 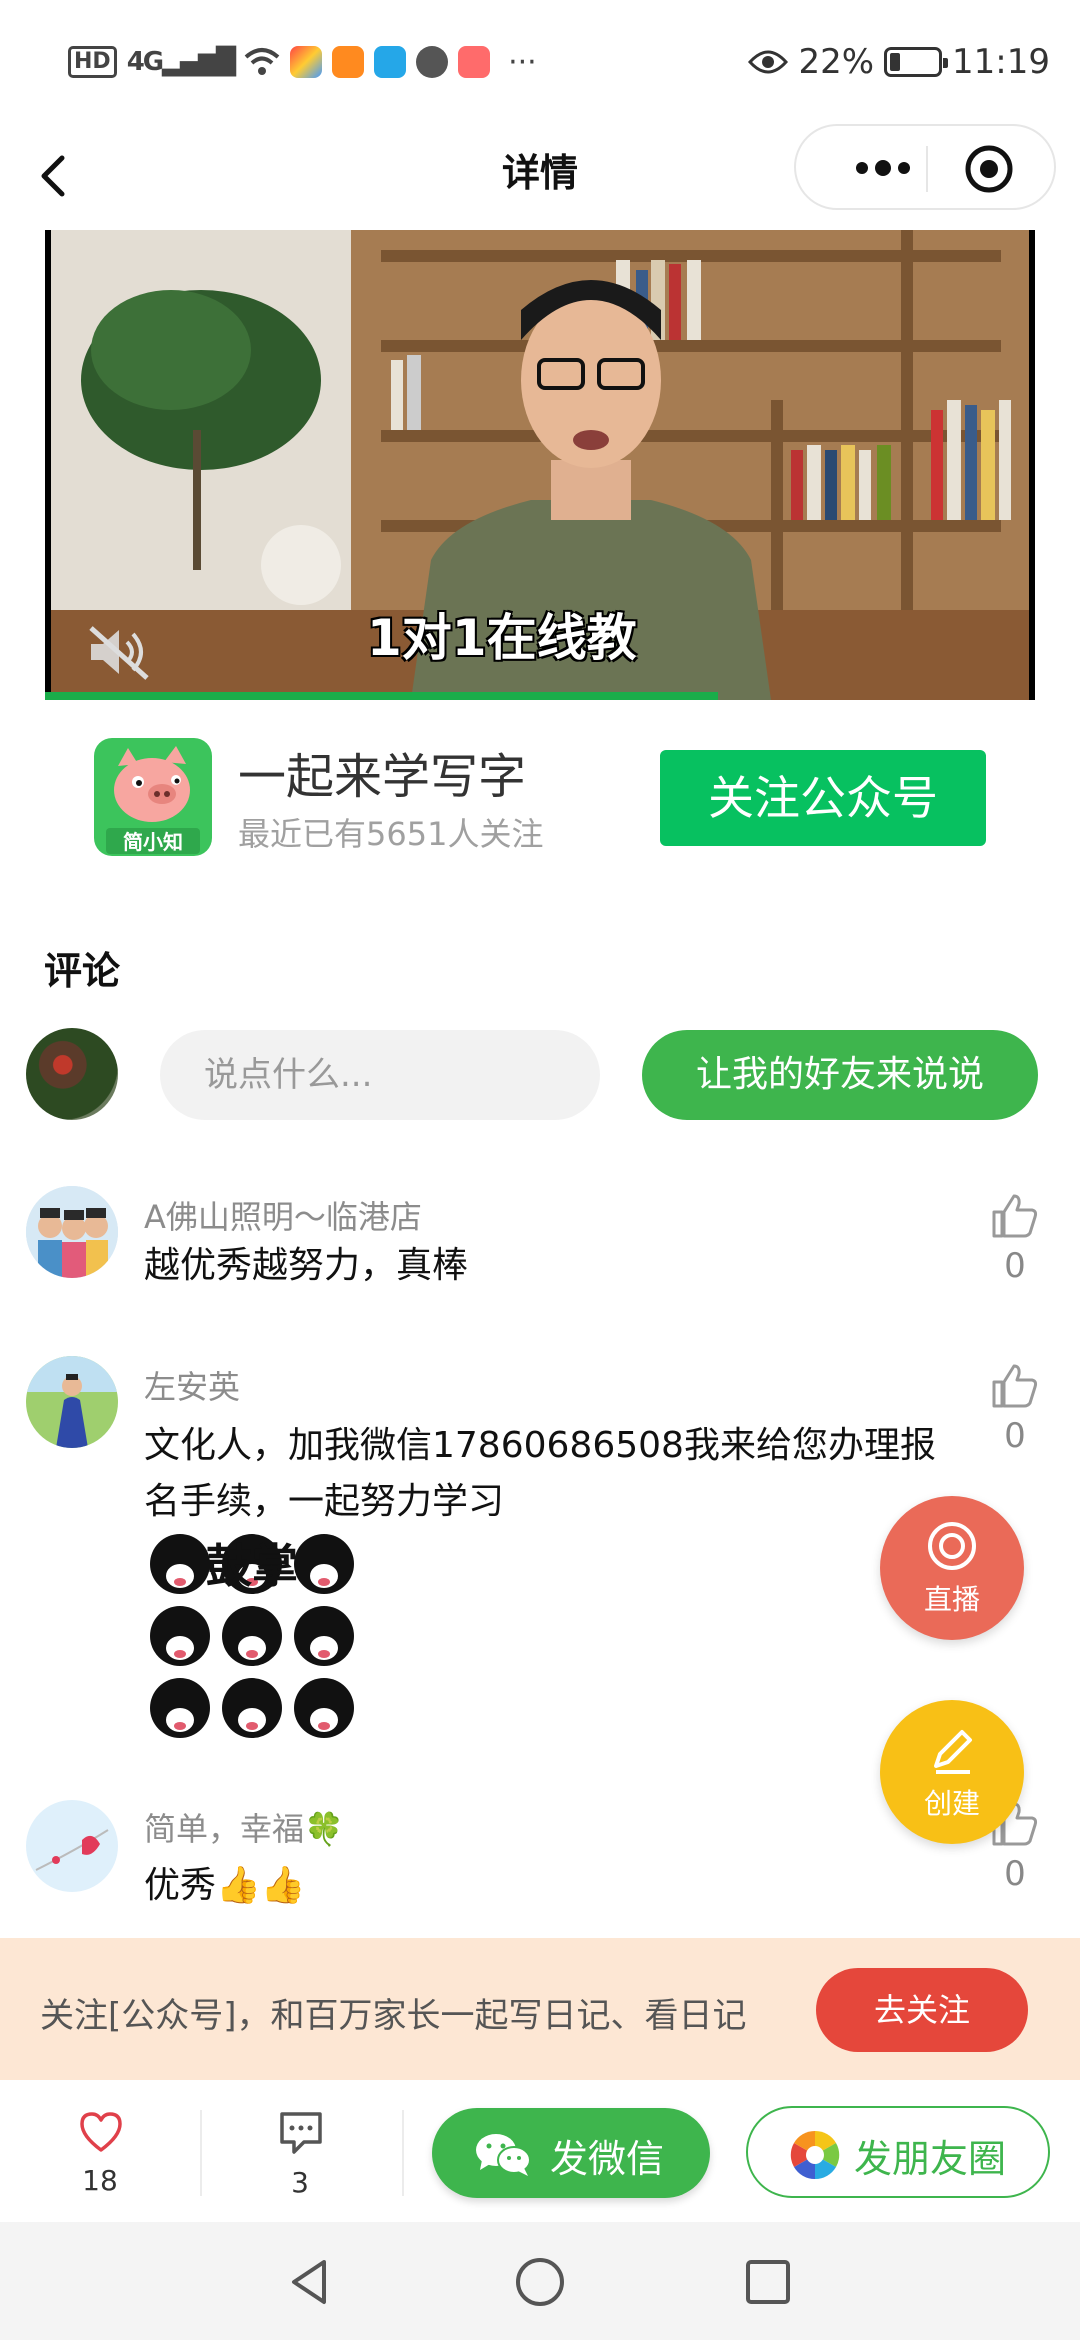 I want to click on status-right: 22% 11:19, so click(x=899, y=62).